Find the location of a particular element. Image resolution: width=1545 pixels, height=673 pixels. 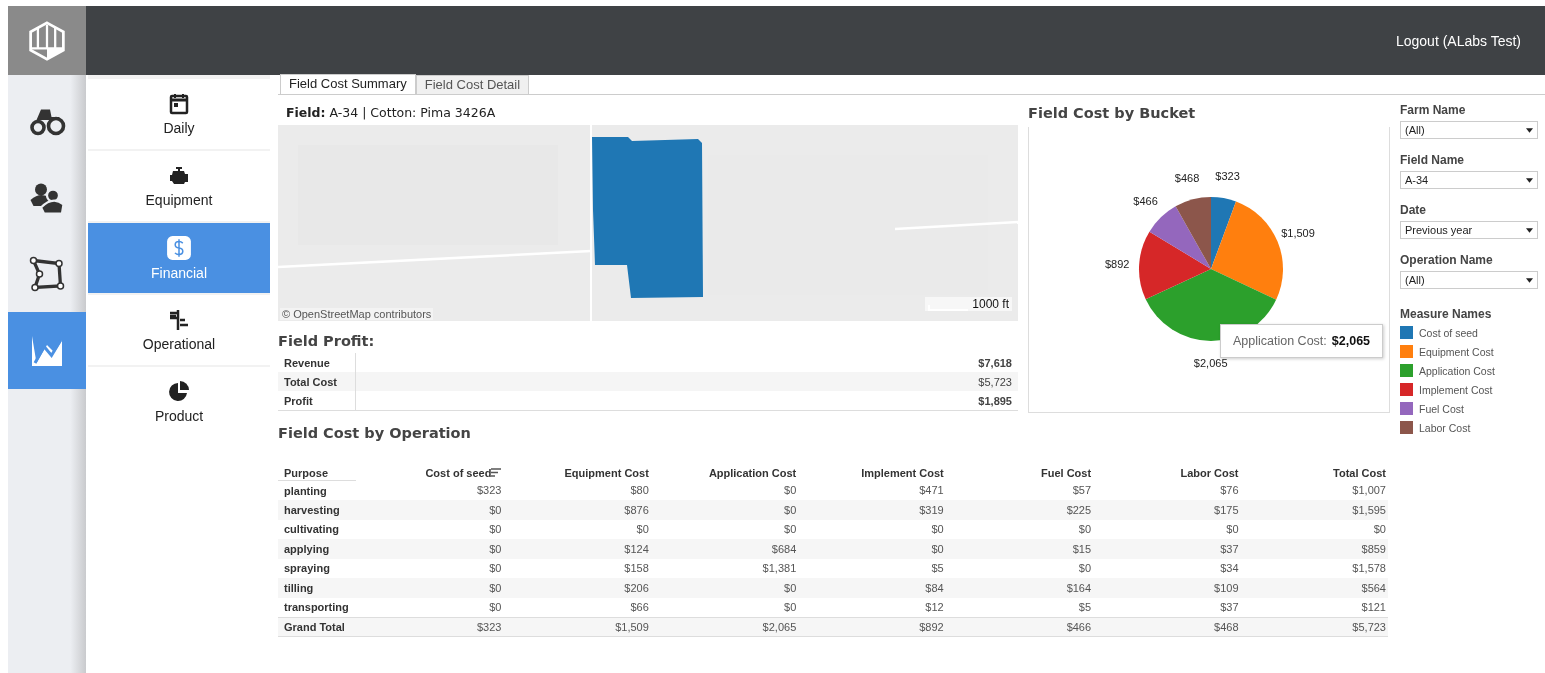

menu-item: Operational is located at coordinates (179, 330).